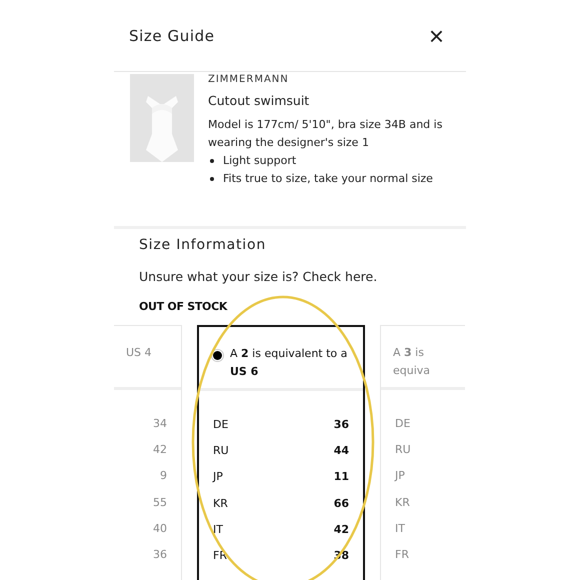 The width and height of the screenshot is (580, 580). I want to click on size-equivalence: A 2 is equivalent to a US 6, so click(289, 363).